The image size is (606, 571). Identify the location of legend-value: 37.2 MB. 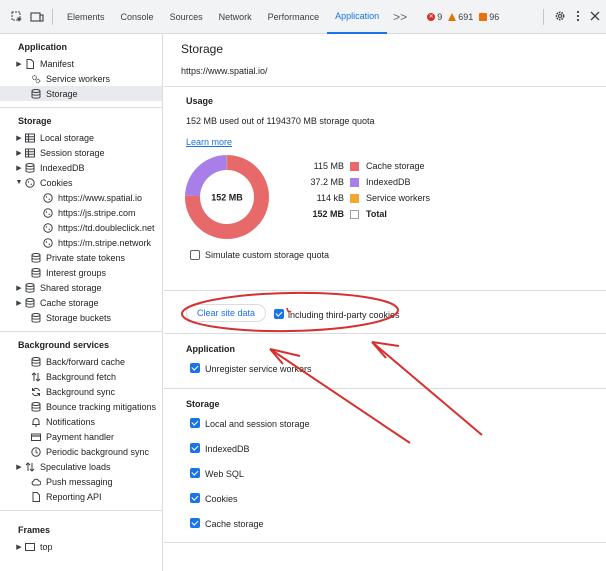
(327, 182).